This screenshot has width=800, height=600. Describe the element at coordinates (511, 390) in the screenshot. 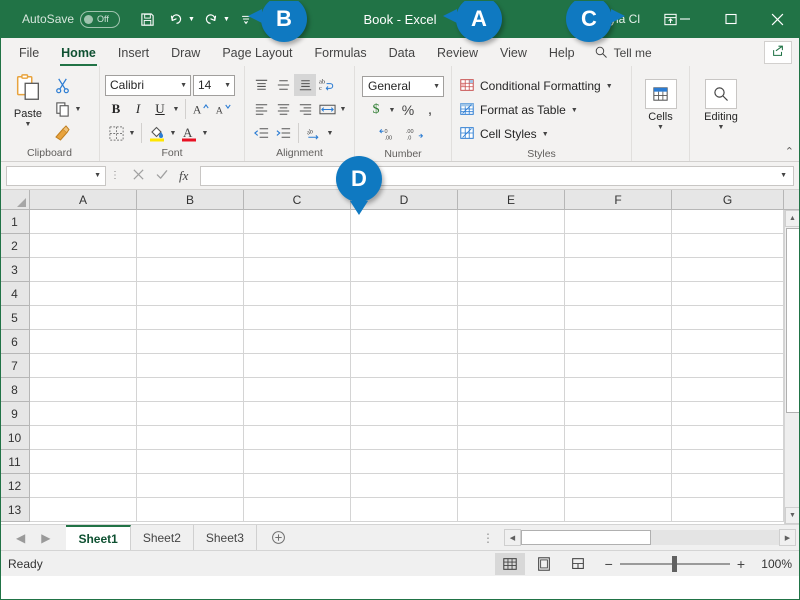

I see `cell-e8` at that location.